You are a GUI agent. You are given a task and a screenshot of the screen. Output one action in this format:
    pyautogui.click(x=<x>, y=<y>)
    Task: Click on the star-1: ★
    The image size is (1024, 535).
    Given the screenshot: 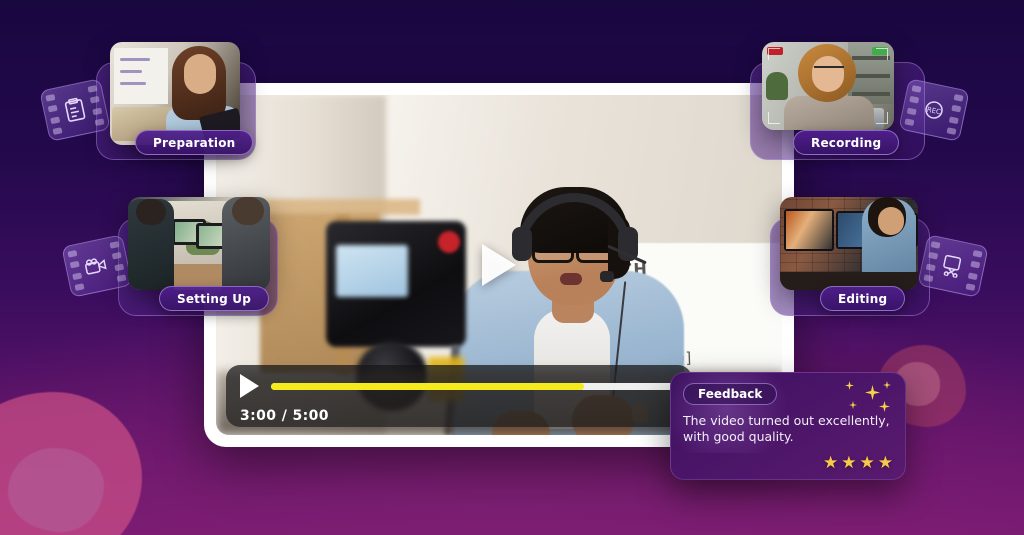 What is the action you would take?
    pyautogui.click(x=830, y=462)
    